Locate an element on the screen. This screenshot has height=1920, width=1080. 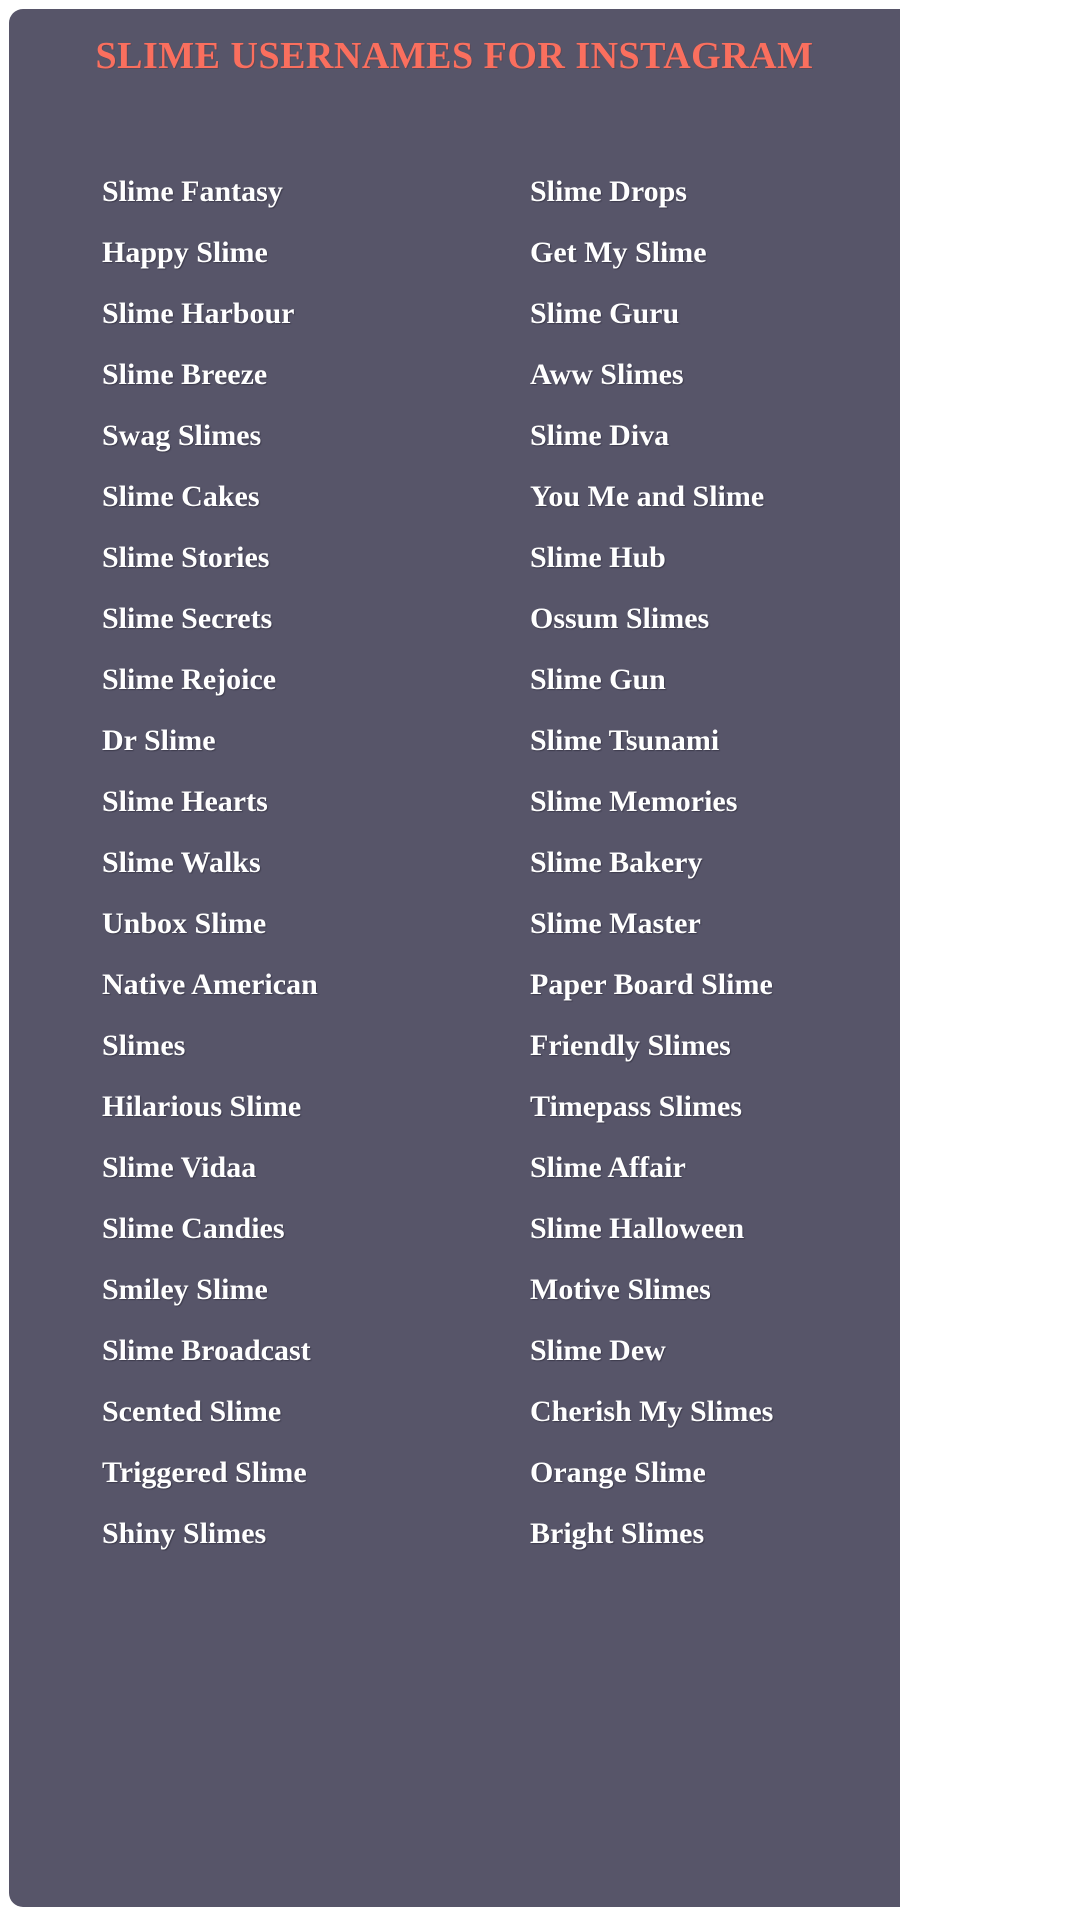
bottom-strip is located at coordinates (450, 1913).